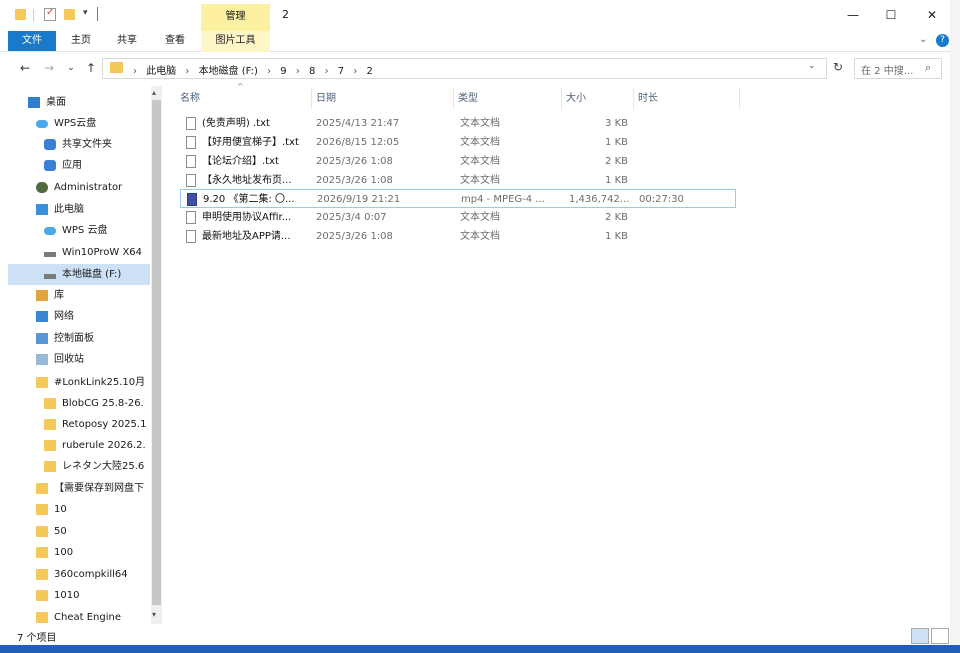 Image resolution: width=960 pixels, height=653 pixels. What do you see at coordinates (79, 574) in the screenshot?
I see `nav-item-folder: 360compkill64` at bounding box center [79, 574].